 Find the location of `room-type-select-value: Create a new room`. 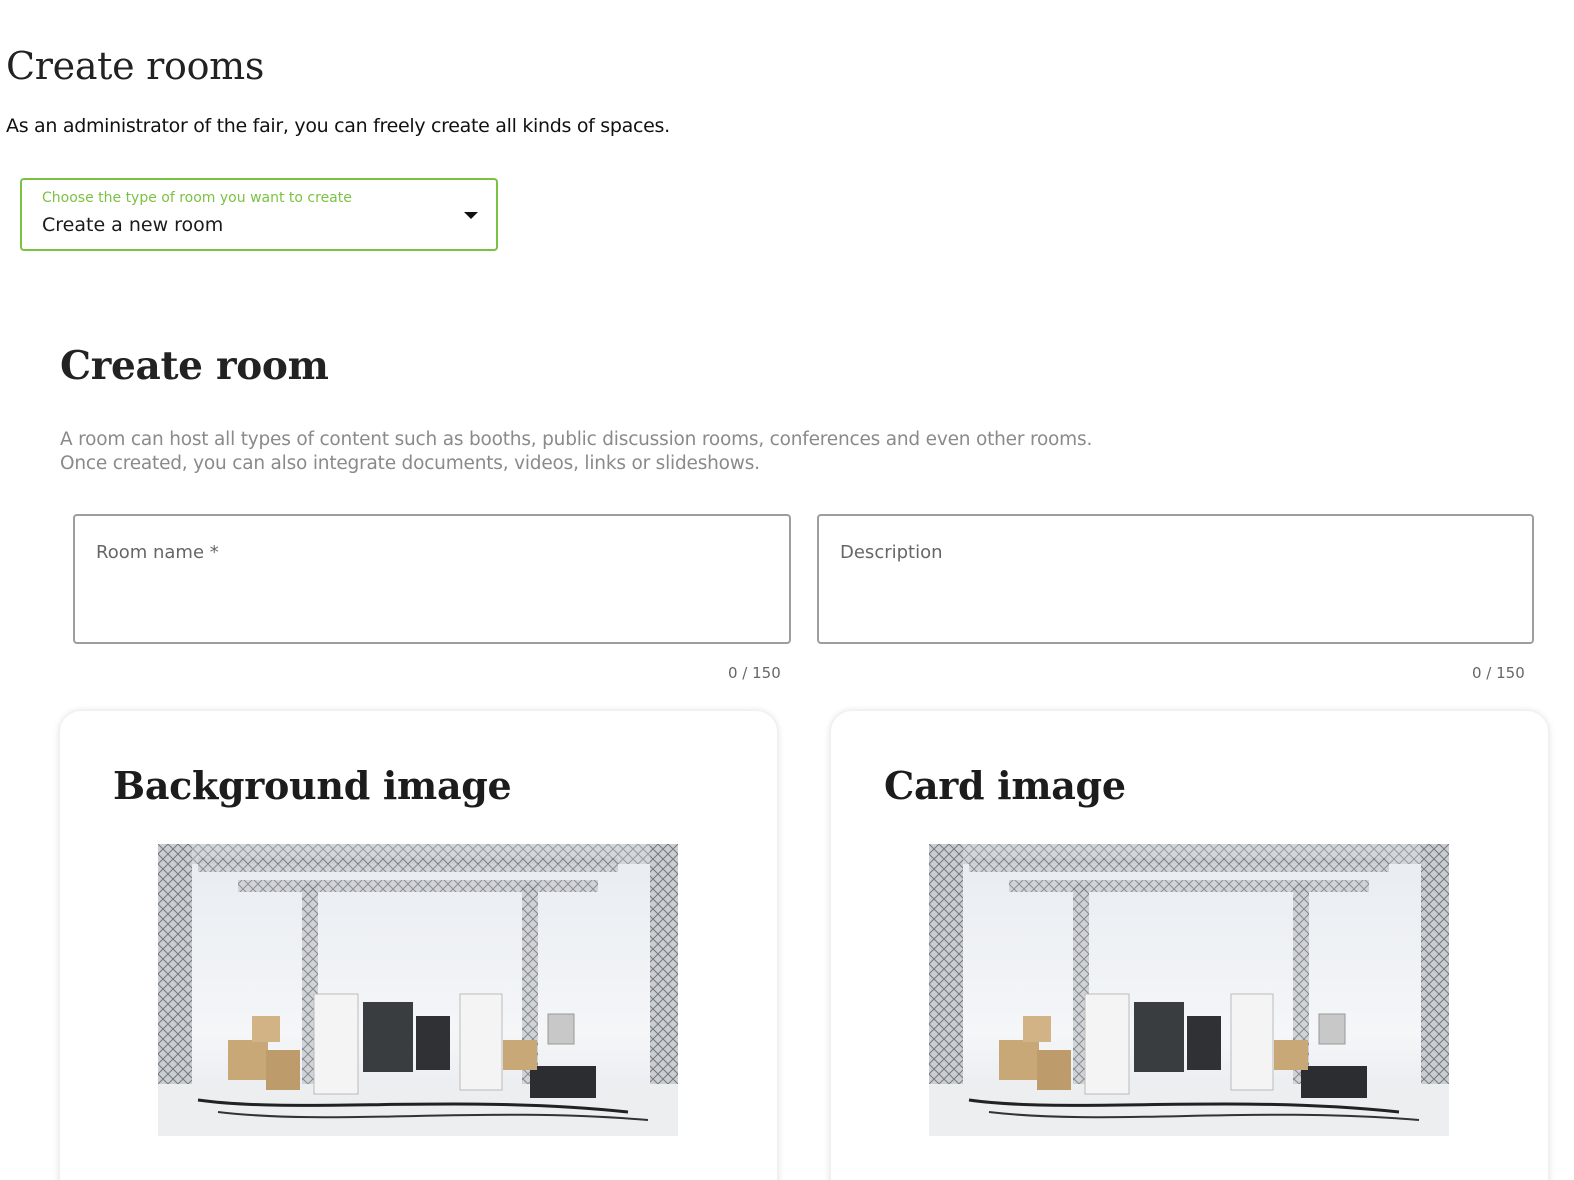

room-type-select-value: Create a new room is located at coordinates (133, 225).